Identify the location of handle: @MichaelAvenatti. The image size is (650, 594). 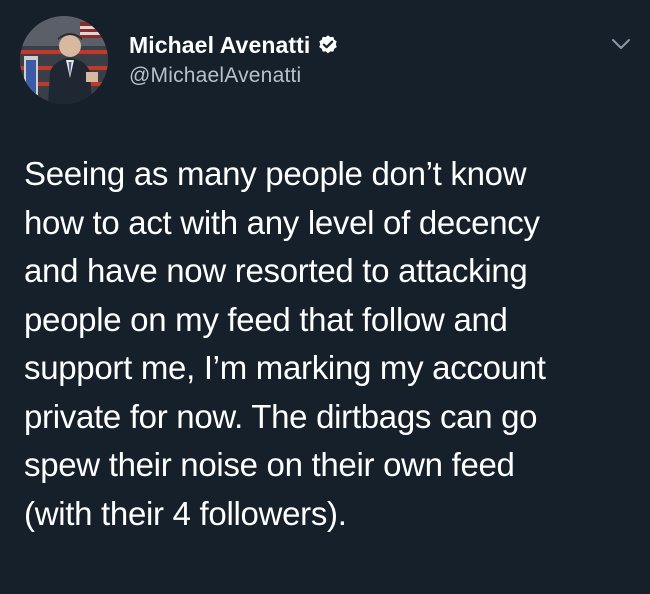
(234, 76).